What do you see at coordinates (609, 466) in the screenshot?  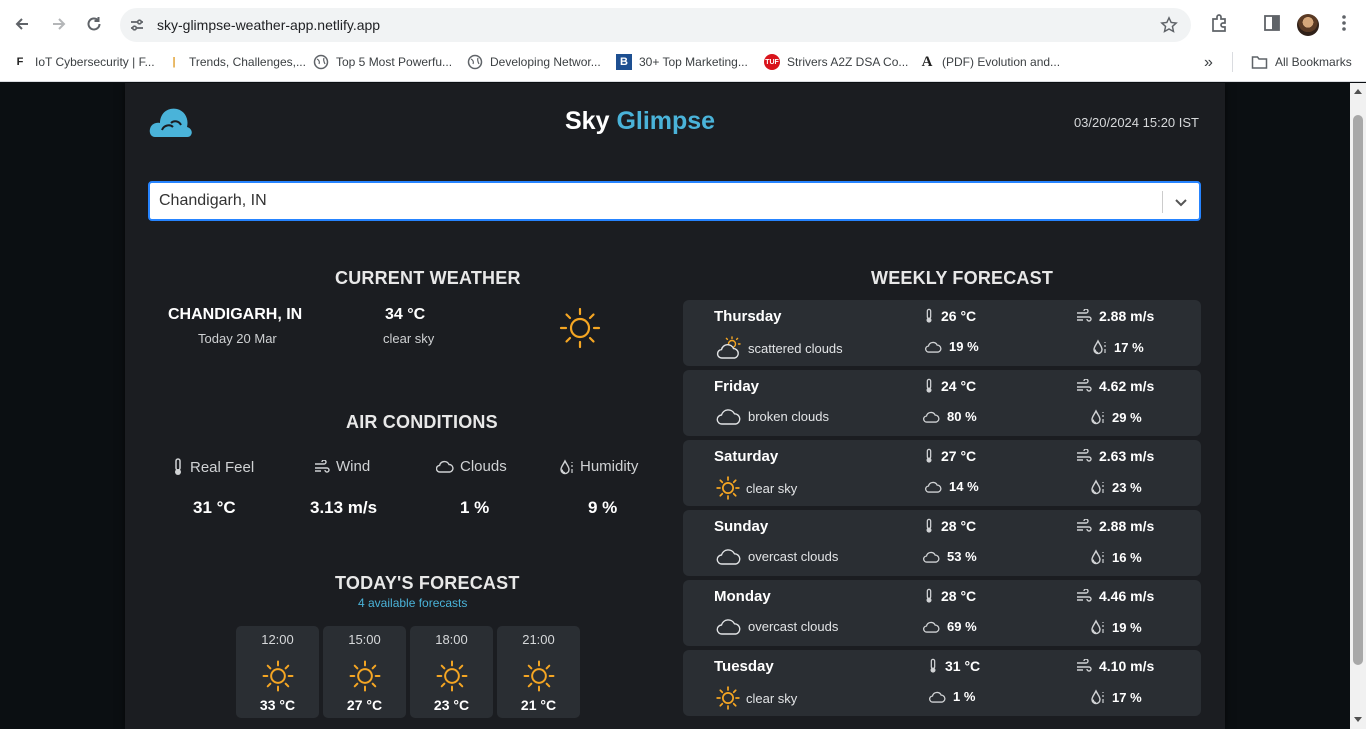 I see `air-label: Humidity` at bounding box center [609, 466].